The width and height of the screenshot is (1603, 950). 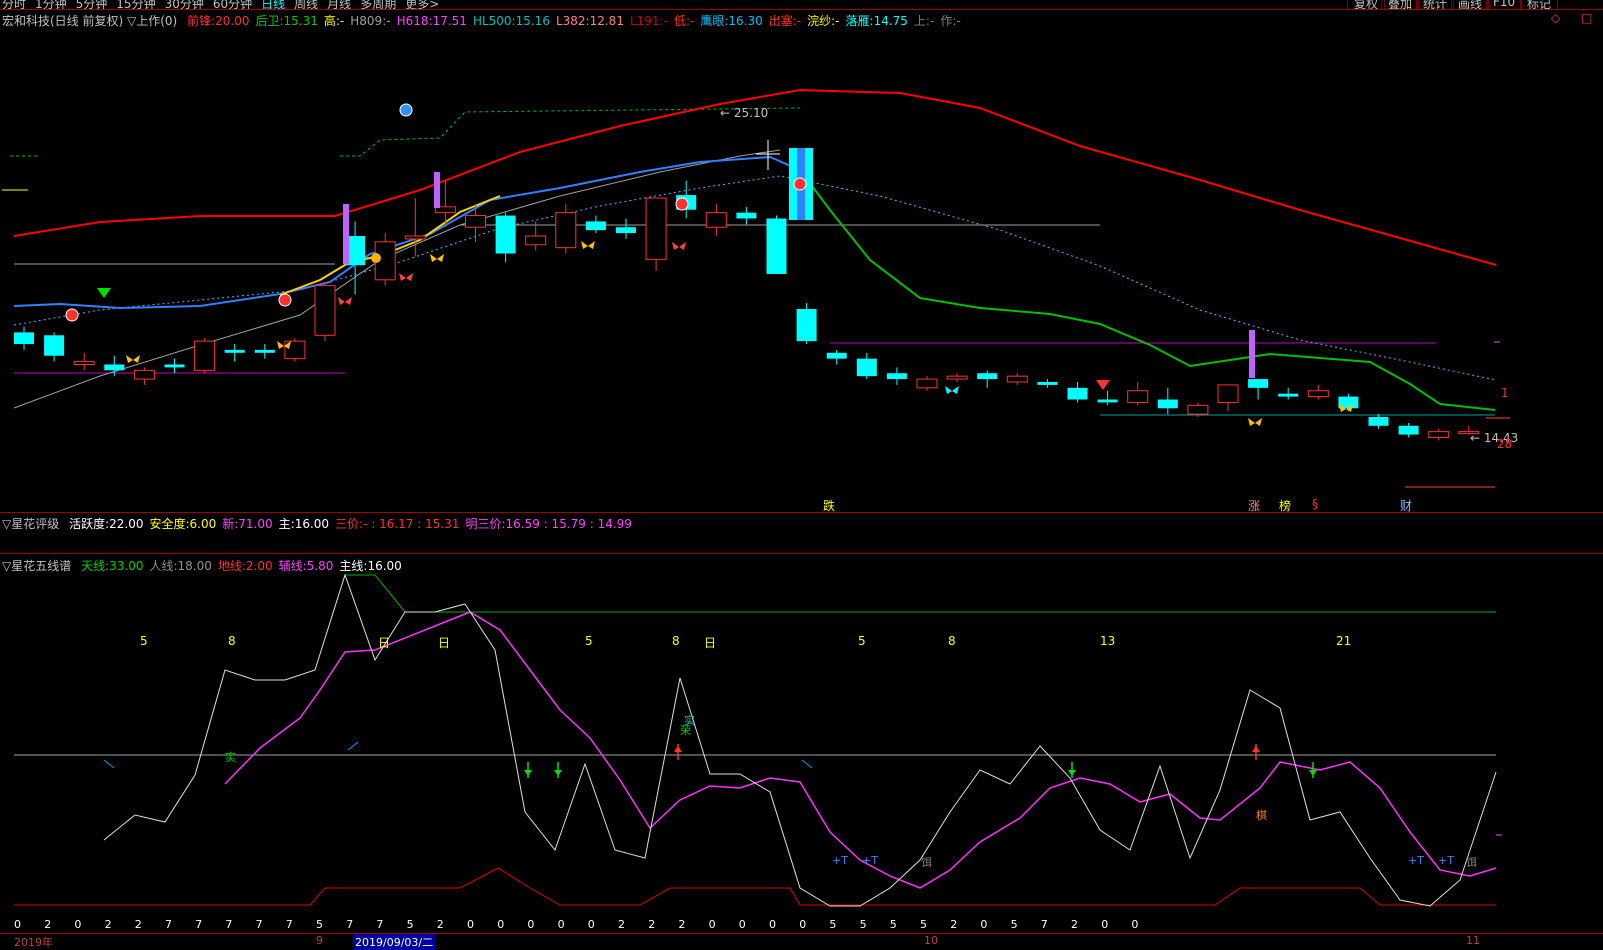 What do you see at coordinates (801, 512) in the screenshot?
I see `rating-separator` at bounding box center [801, 512].